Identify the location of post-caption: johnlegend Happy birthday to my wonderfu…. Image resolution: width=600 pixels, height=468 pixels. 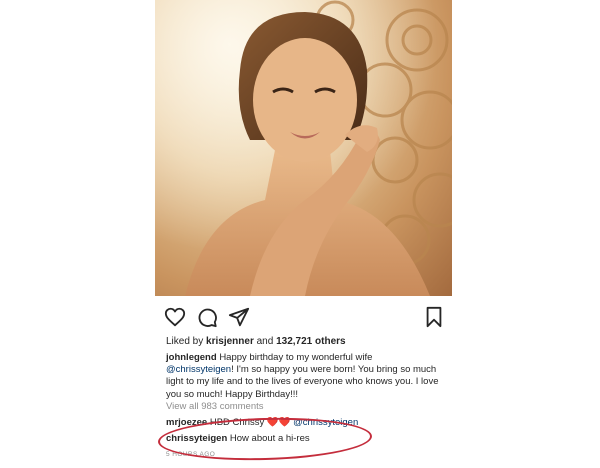
(308, 376).